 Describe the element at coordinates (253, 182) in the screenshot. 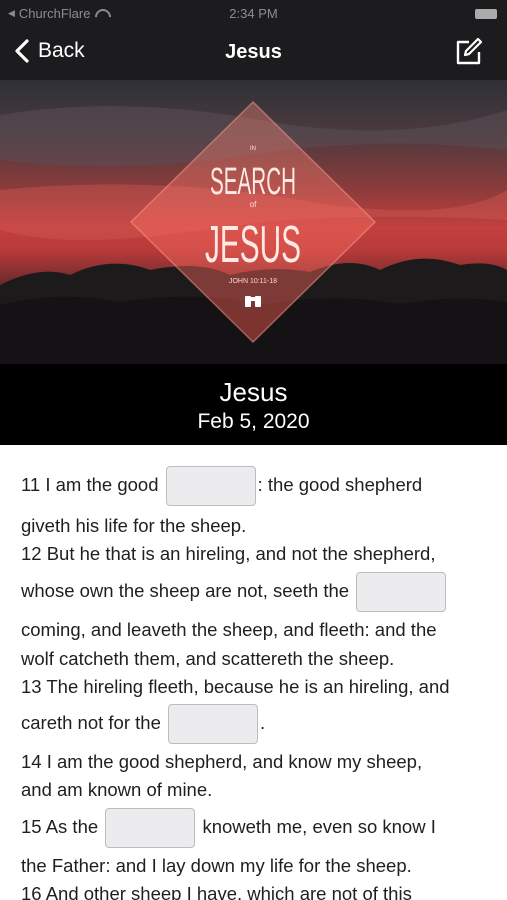

I see `hero-line1: SEARCH` at that location.